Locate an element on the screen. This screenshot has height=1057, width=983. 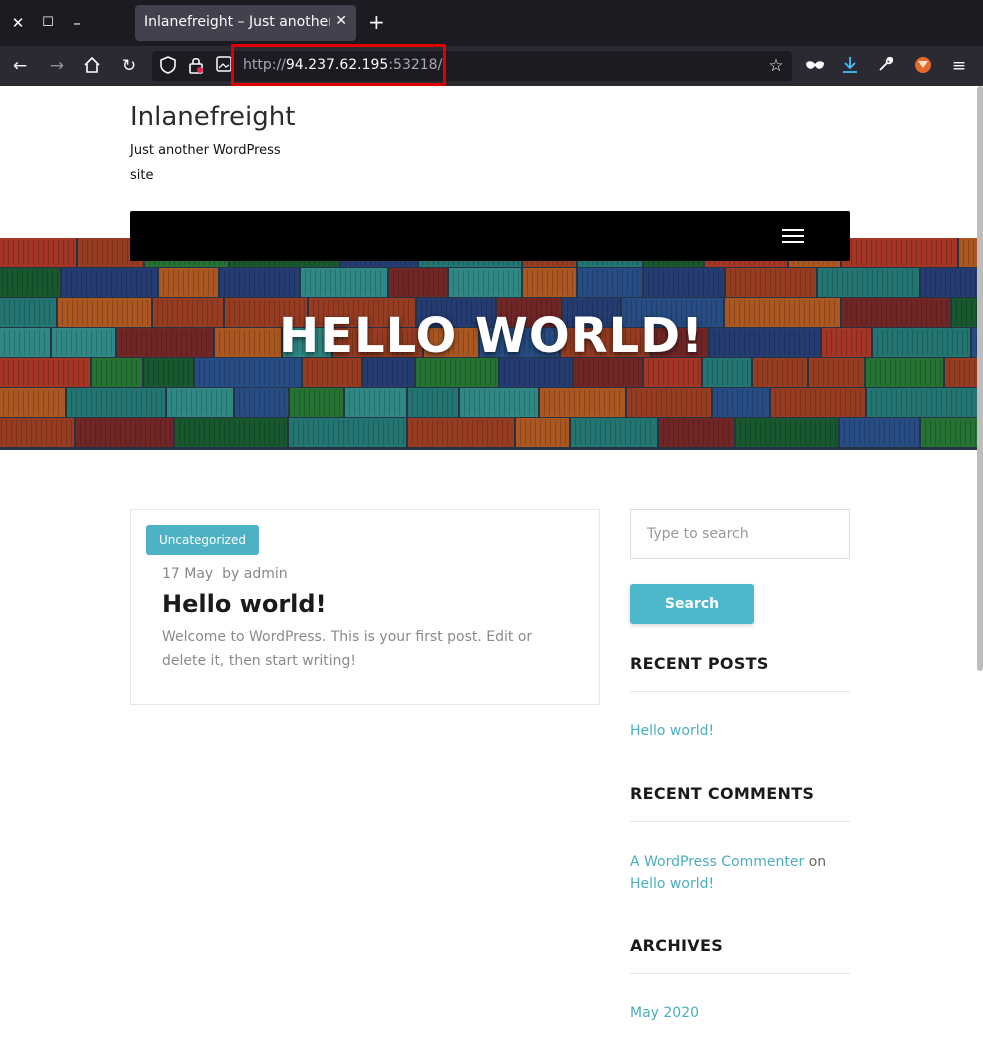
comment-author-link: A WordPress Commenter is located at coordinates (717, 862).